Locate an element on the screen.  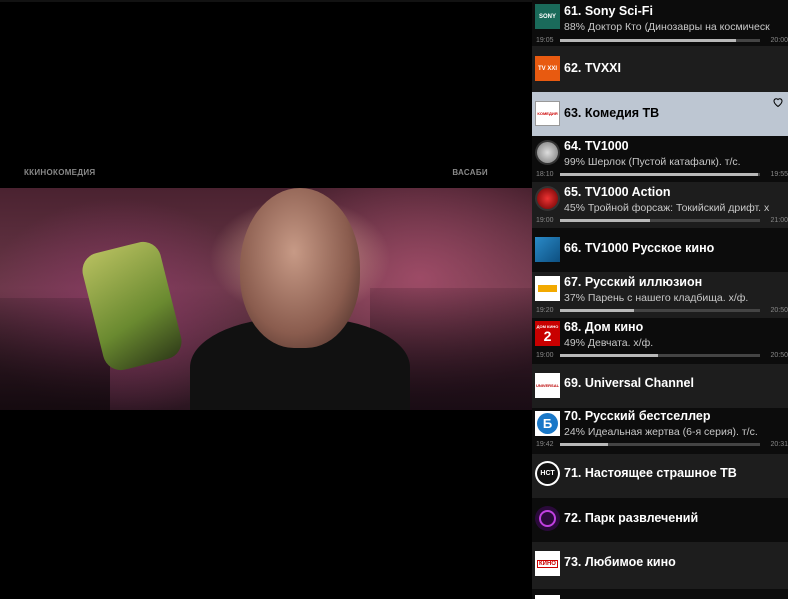
channel-title: 63. Комедия ТВ is located at coordinates (612, 113).